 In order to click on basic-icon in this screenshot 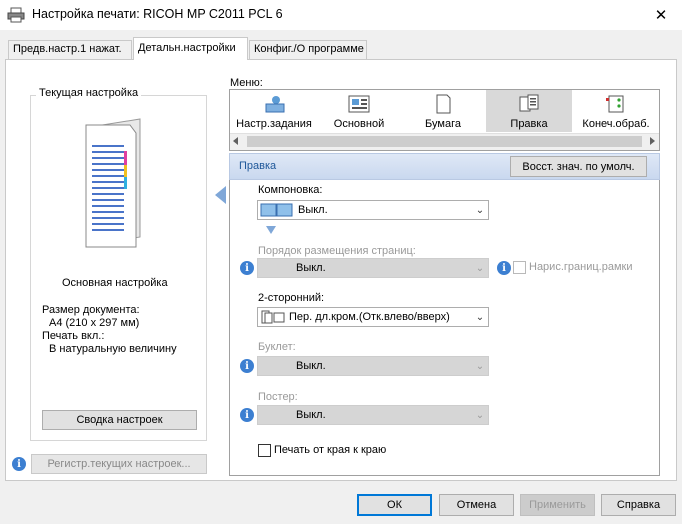, I will do `click(359, 104)`.